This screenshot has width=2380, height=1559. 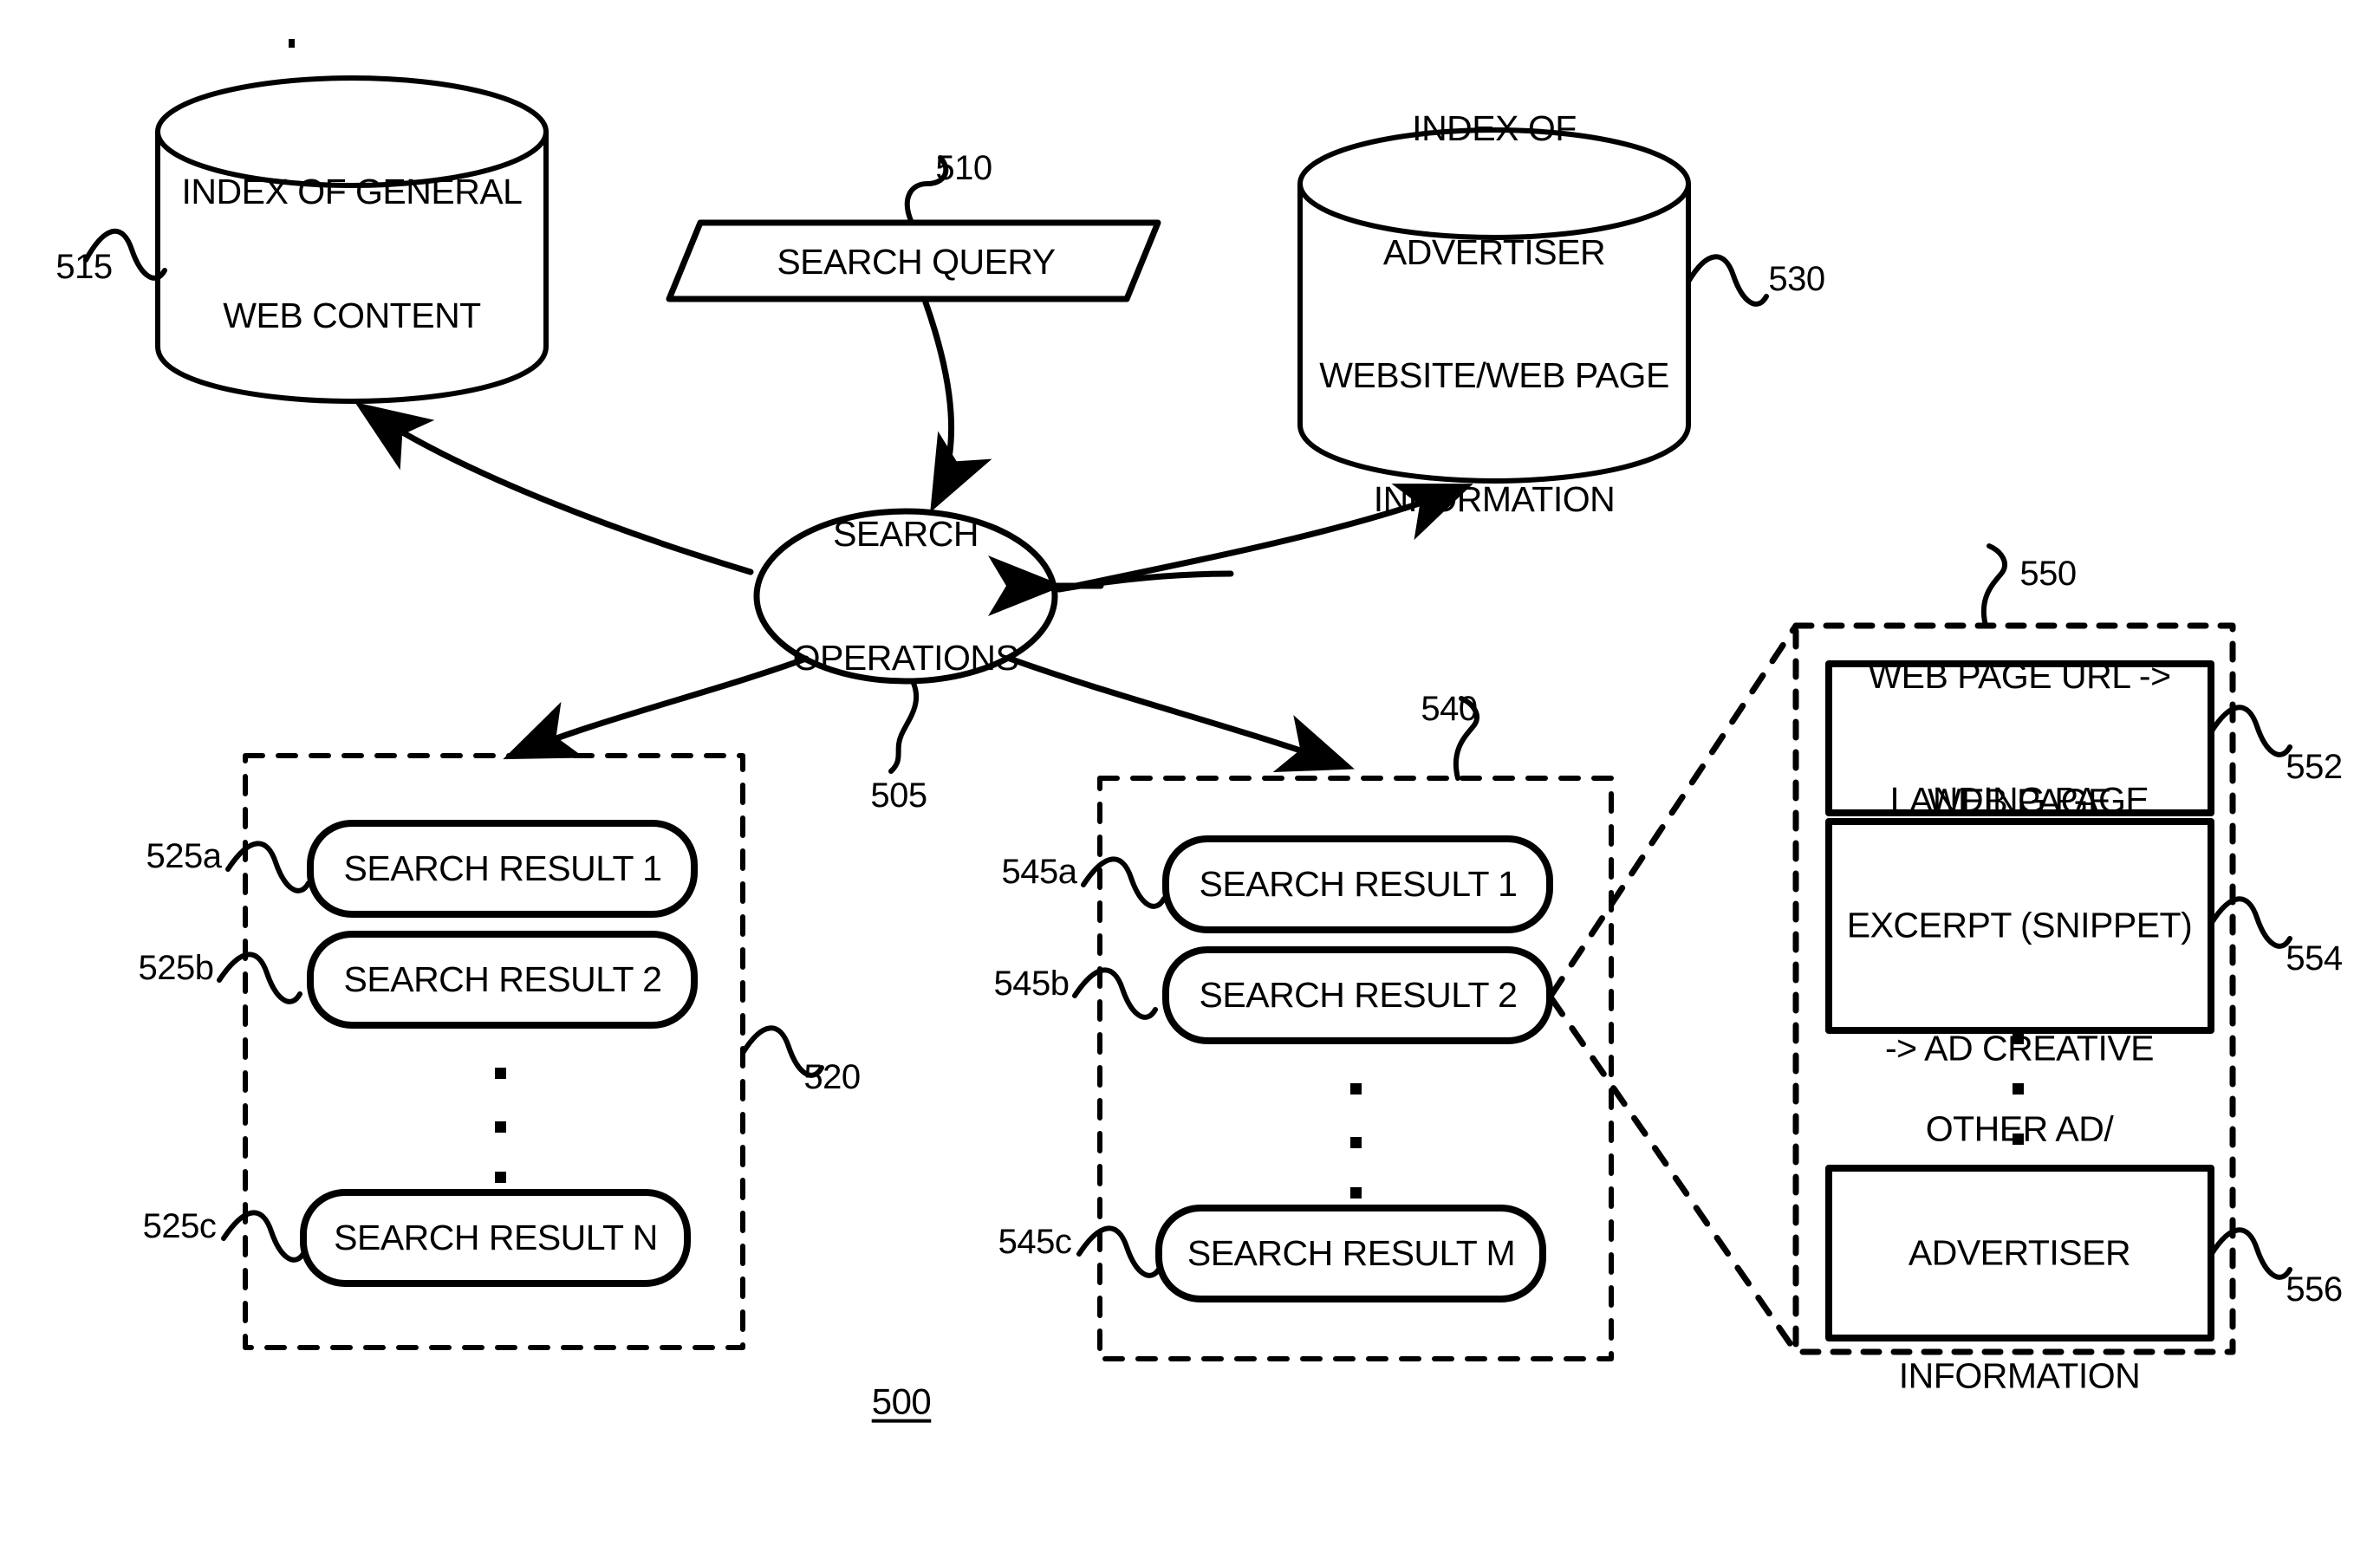 I want to click on arrow-operations-to-index-general, so click(x=554, y=489).